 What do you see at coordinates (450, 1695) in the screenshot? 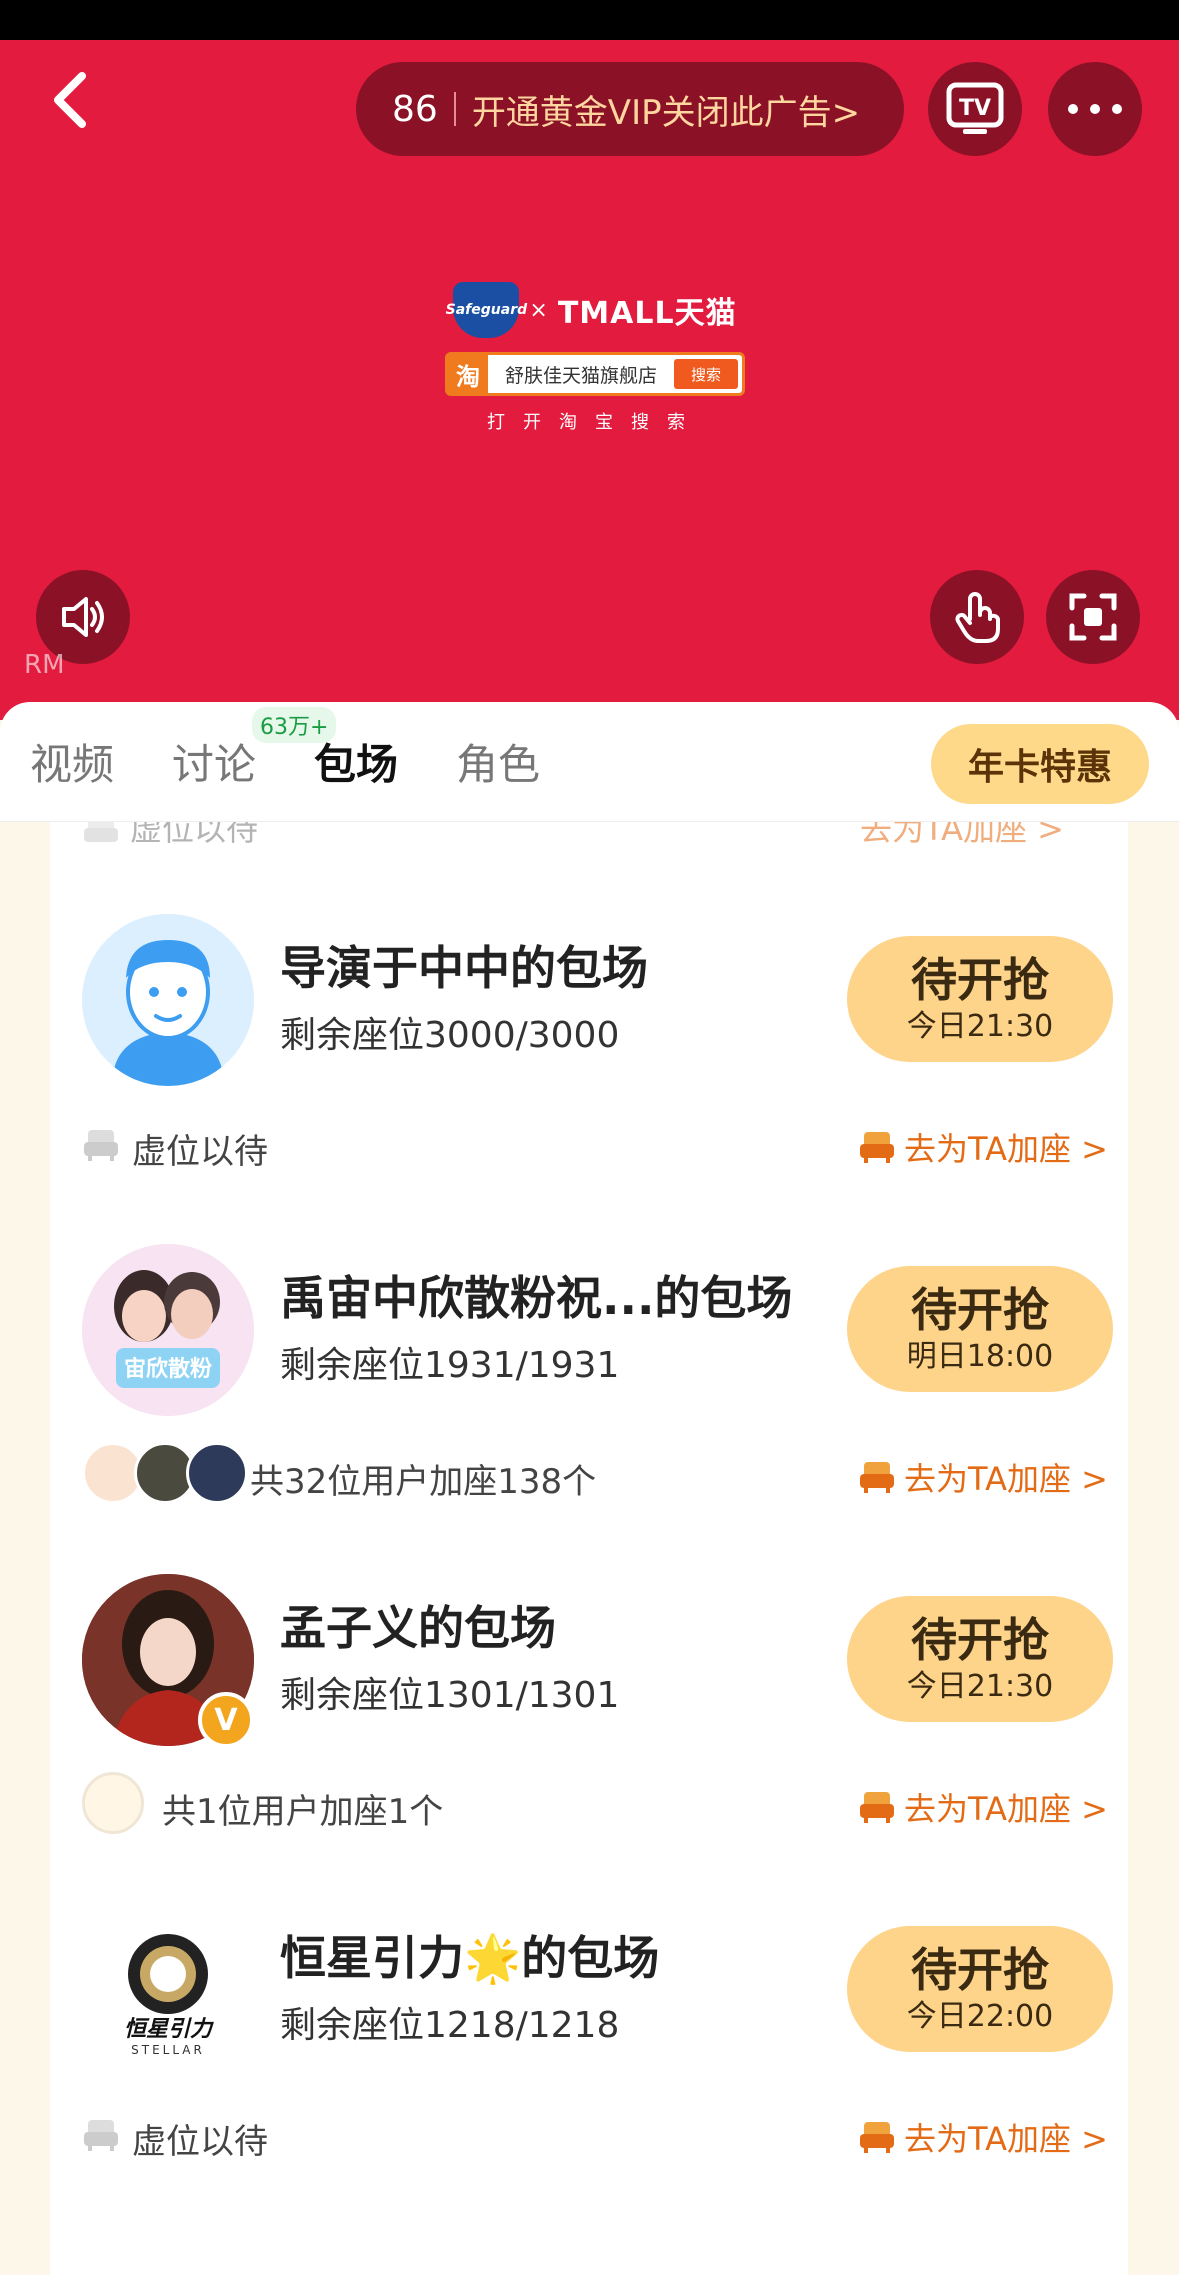
I see `remaining-seats: 剩余座位1301/1301` at bounding box center [450, 1695].